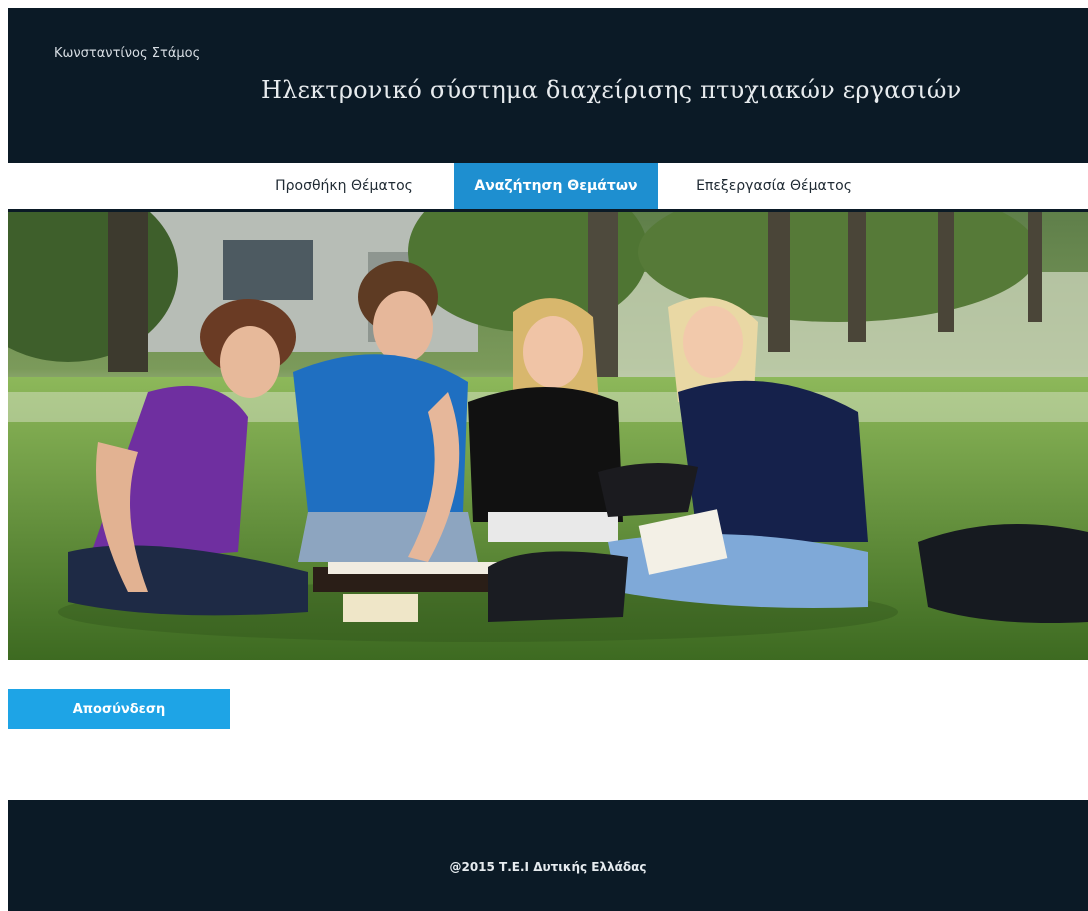 The width and height of the screenshot is (1088, 911). I want to click on nav-item-add-topic: Προσθήκη Θέματος, so click(344, 186).